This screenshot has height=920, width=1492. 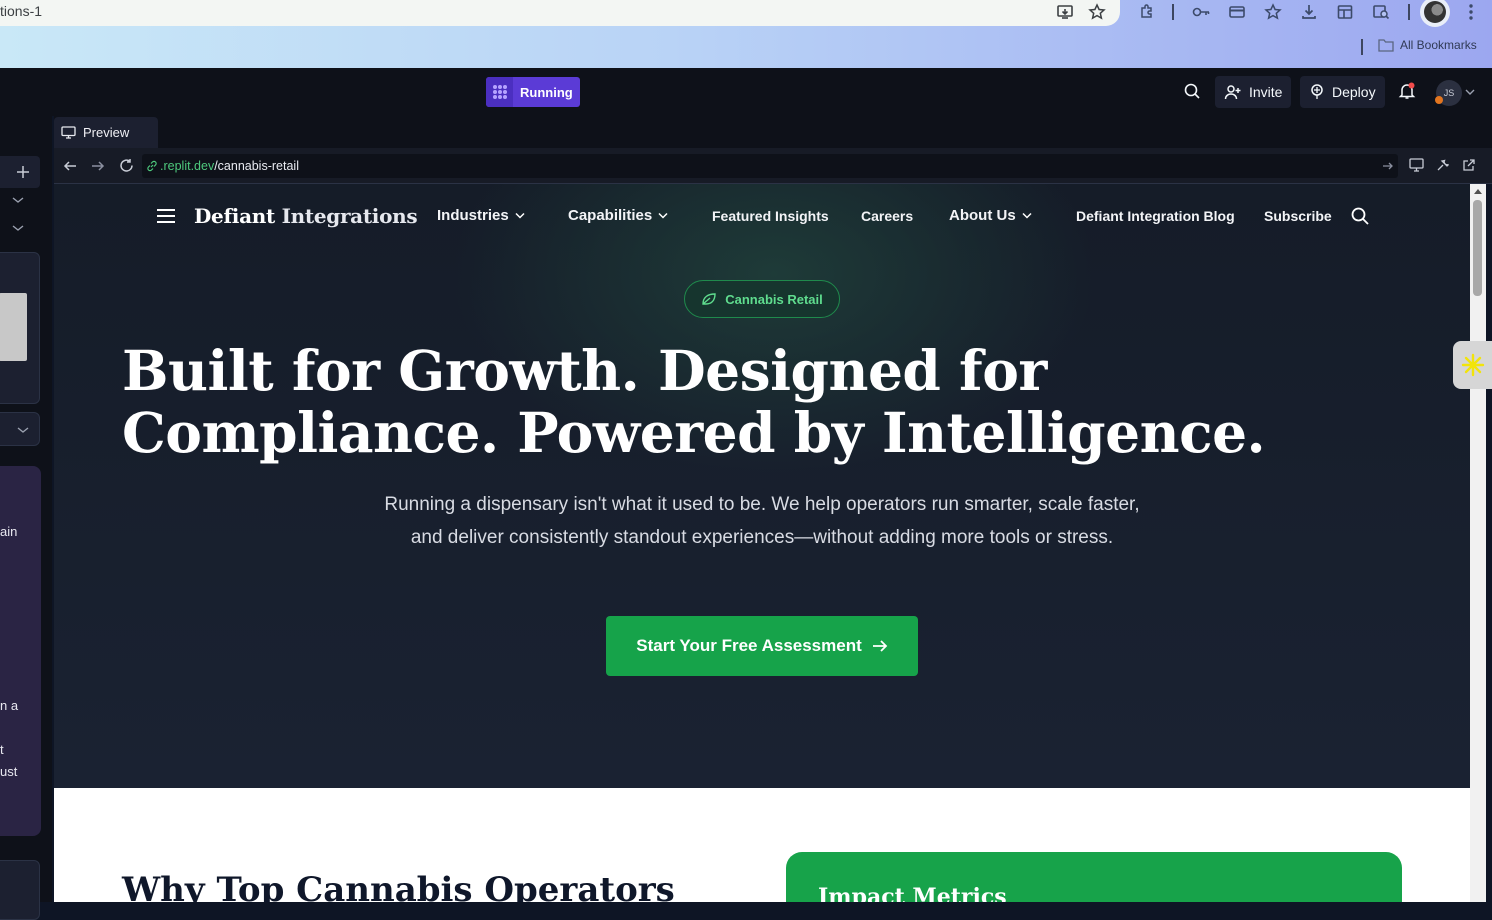 I want to click on industry-badge: Cannabis Retail, so click(x=762, y=299).